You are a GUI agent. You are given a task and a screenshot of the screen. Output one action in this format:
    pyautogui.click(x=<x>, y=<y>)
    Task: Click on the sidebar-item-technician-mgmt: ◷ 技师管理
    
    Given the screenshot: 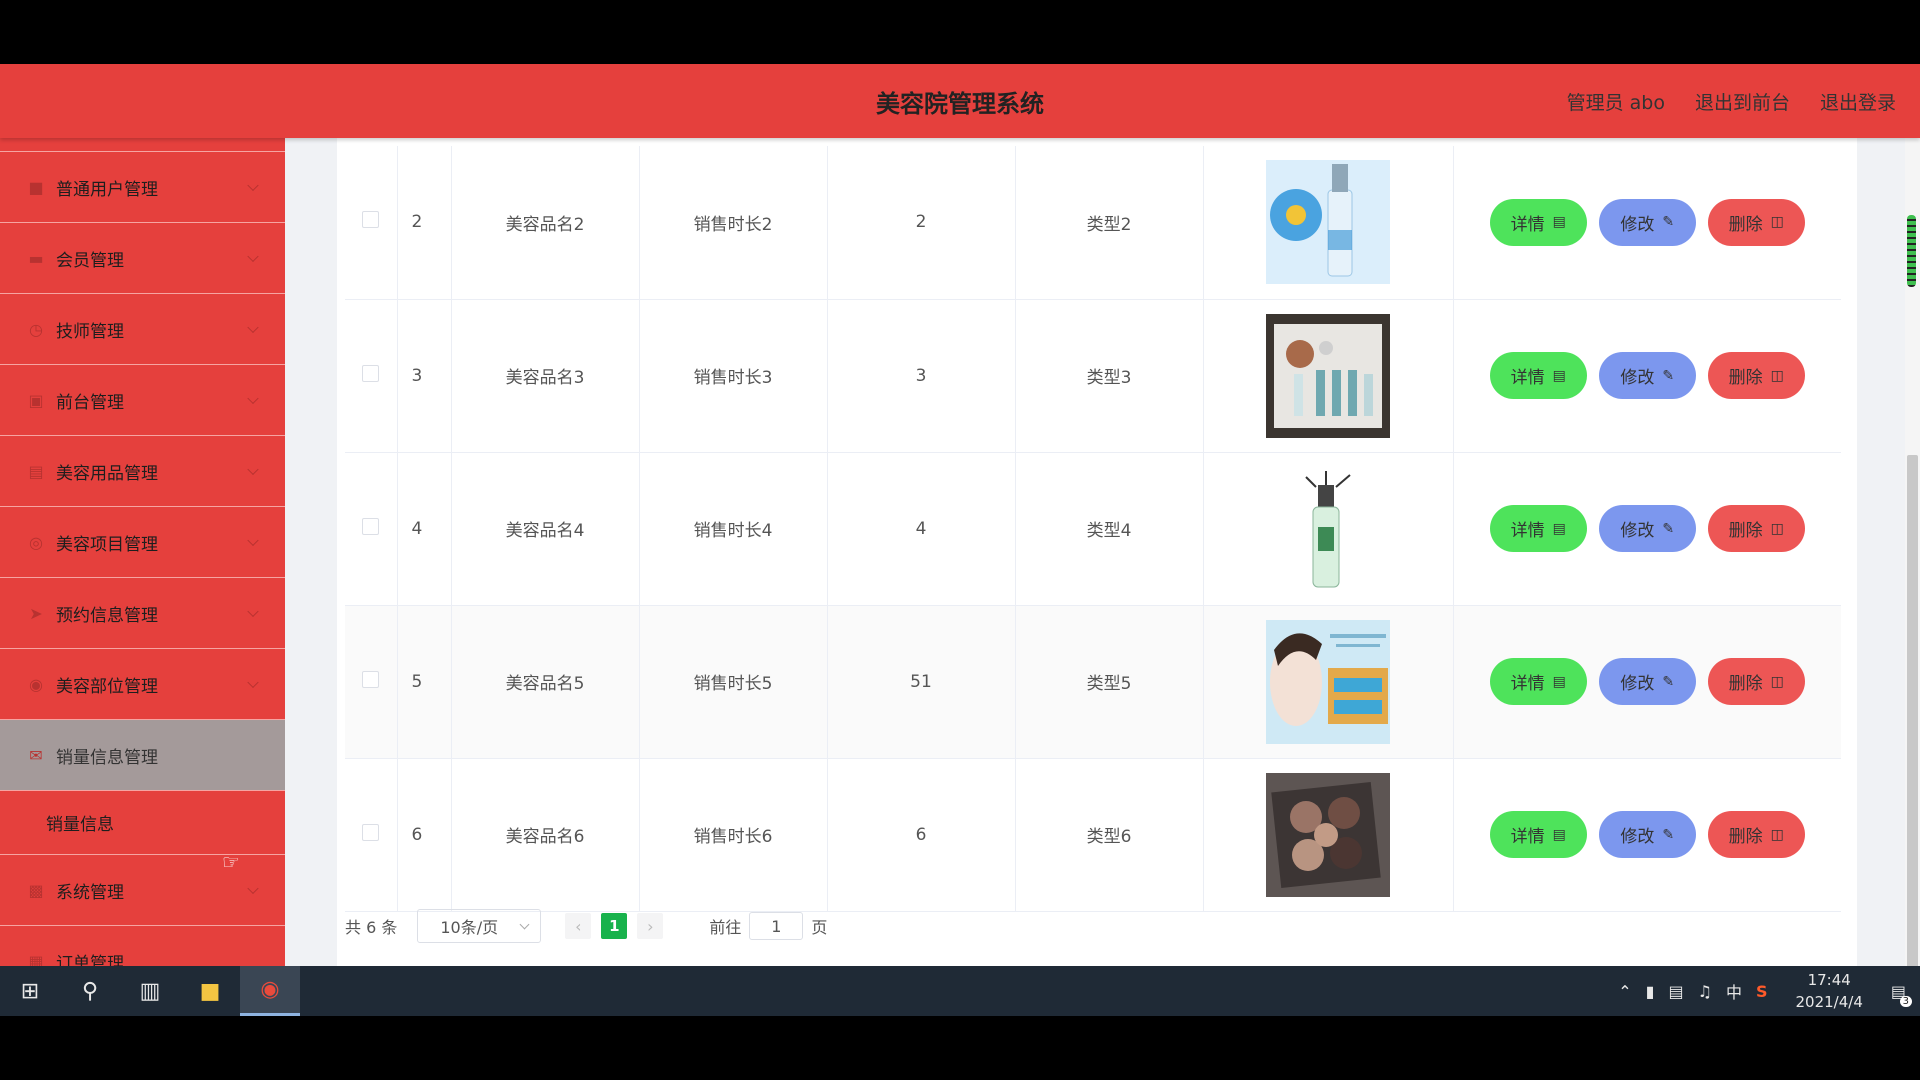 What is the action you would take?
    pyautogui.click(x=142, y=329)
    